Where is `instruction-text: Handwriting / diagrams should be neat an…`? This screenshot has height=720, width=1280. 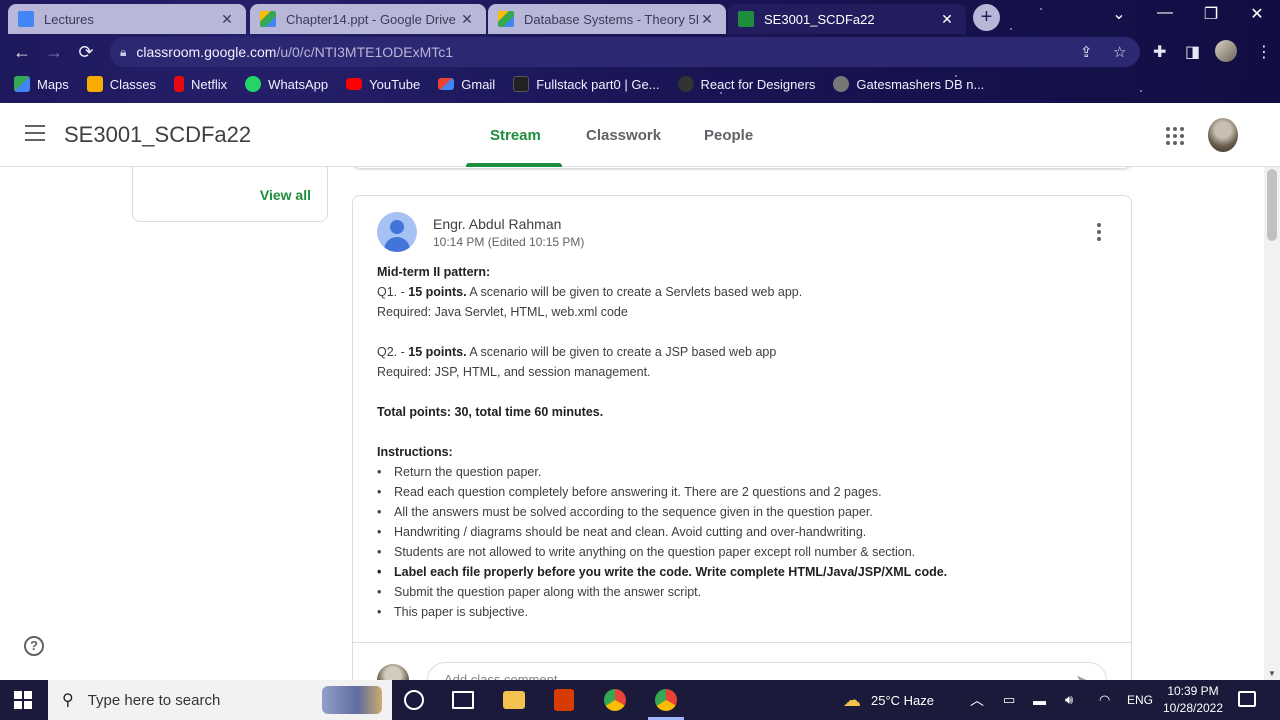
instruction-text: Handwriting / diagrams should be neat an… is located at coordinates (630, 532).